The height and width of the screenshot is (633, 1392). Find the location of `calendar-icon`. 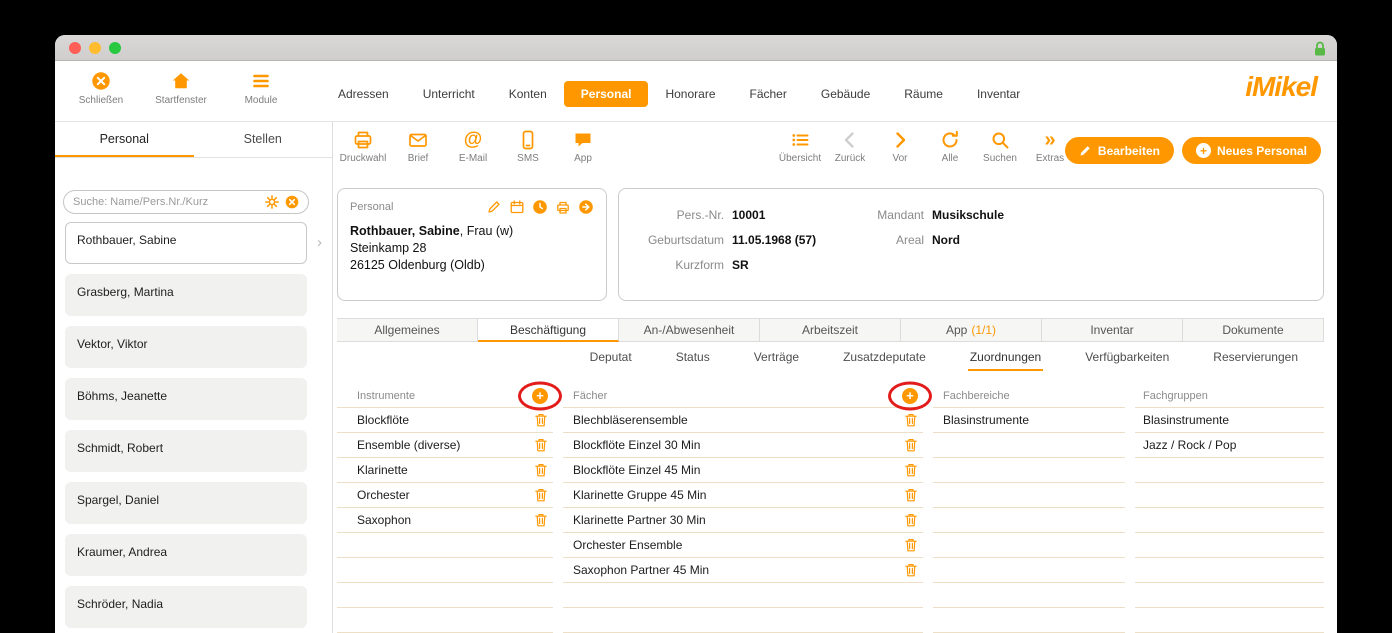

calendar-icon is located at coordinates (517, 207).